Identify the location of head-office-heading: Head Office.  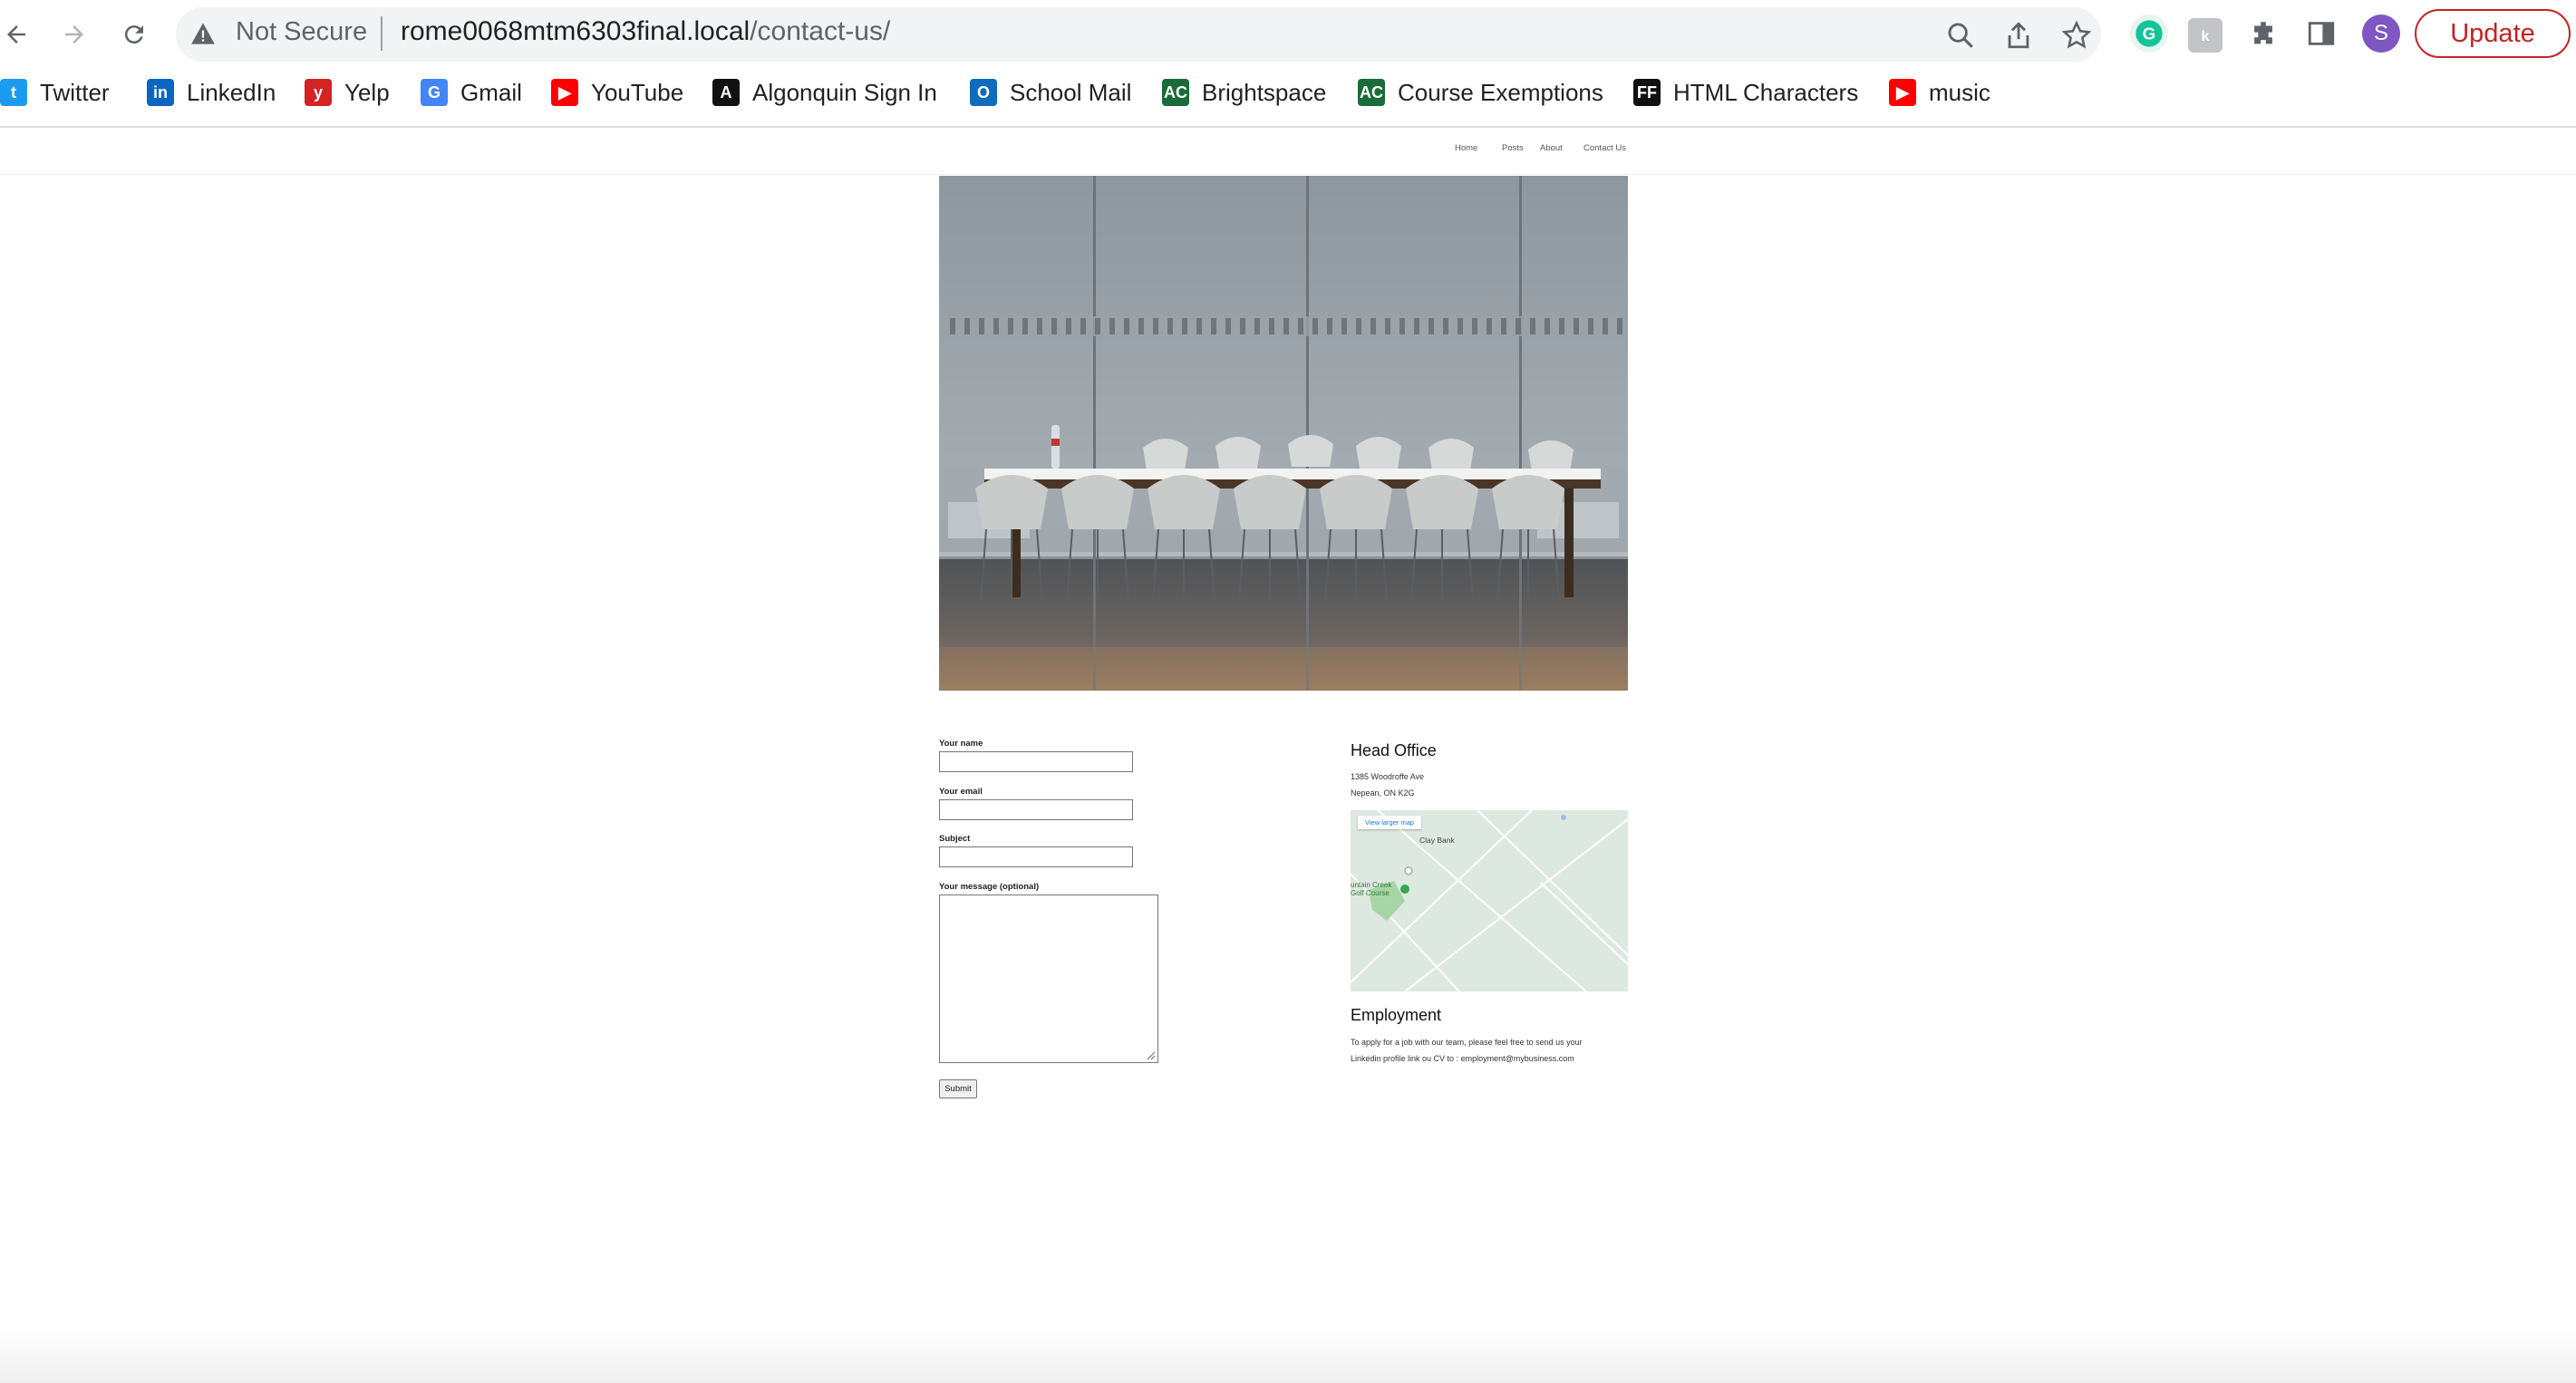
(1394, 750).